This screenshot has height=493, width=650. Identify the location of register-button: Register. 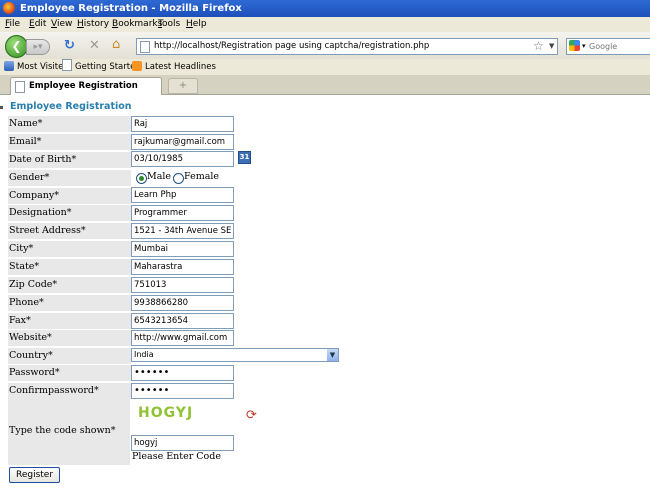
(34, 475).